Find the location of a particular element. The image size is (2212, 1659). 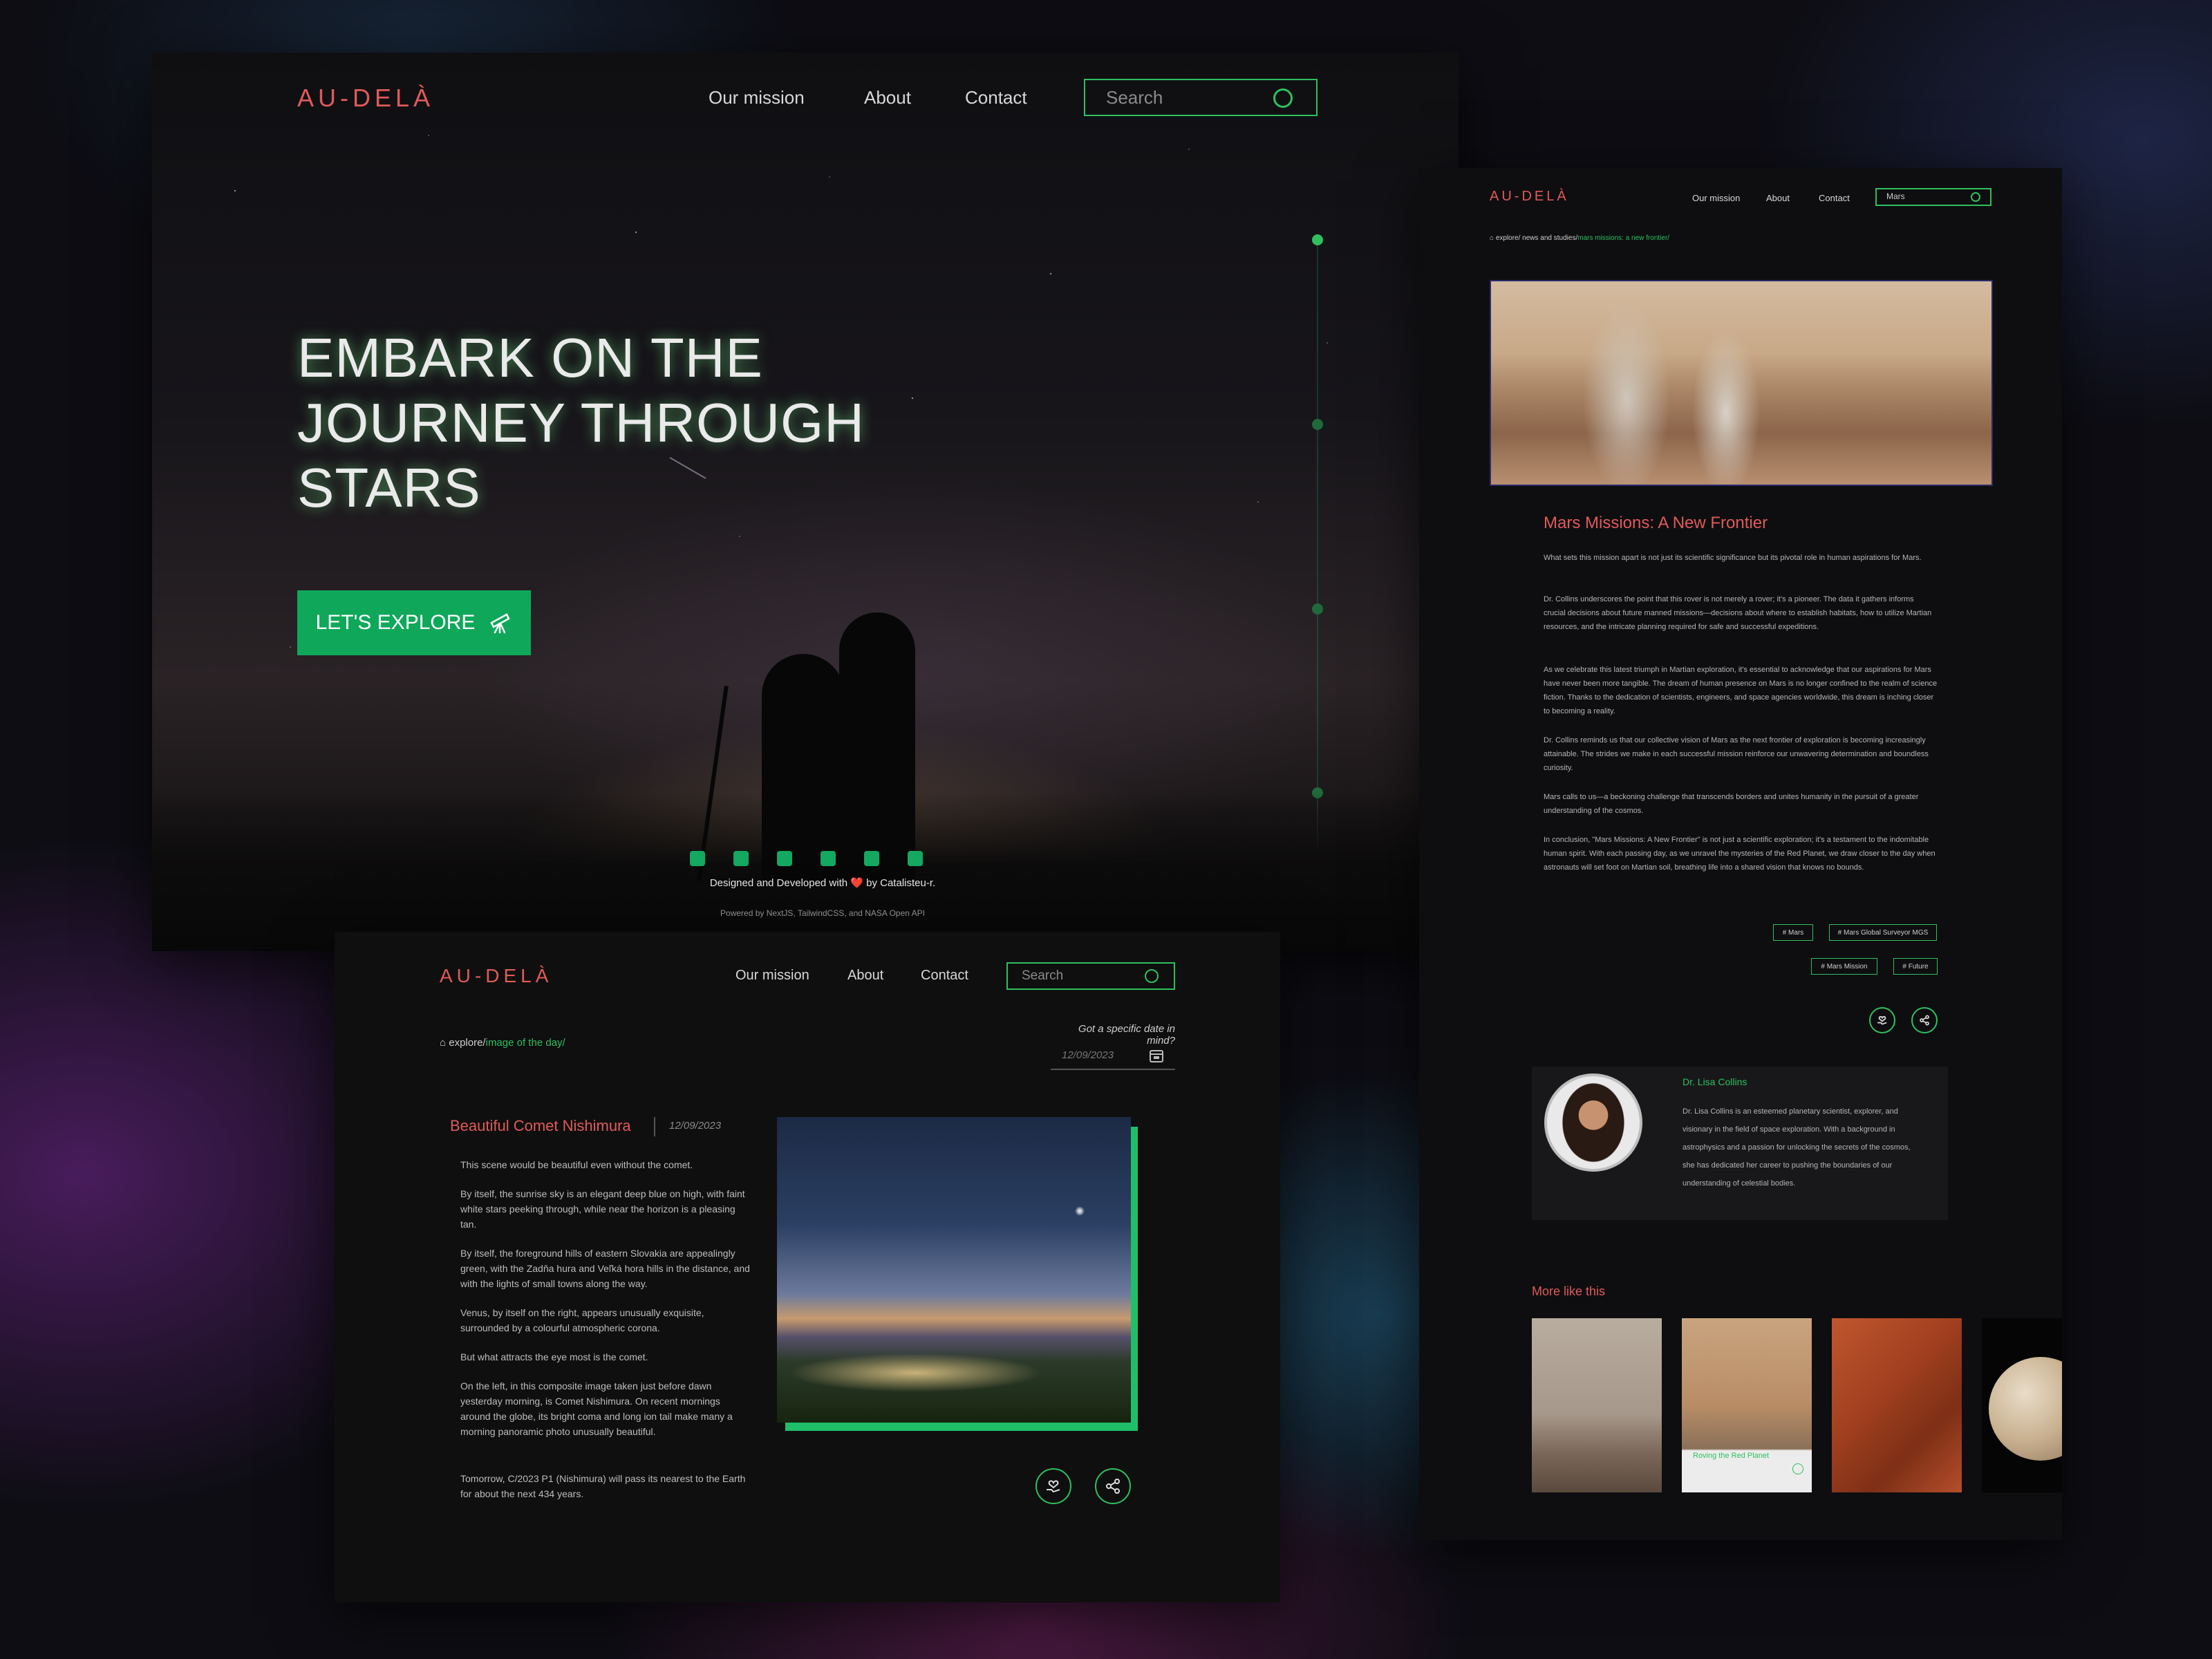

date-picker: 12/09/2023 is located at coordinates (1113, 1057).